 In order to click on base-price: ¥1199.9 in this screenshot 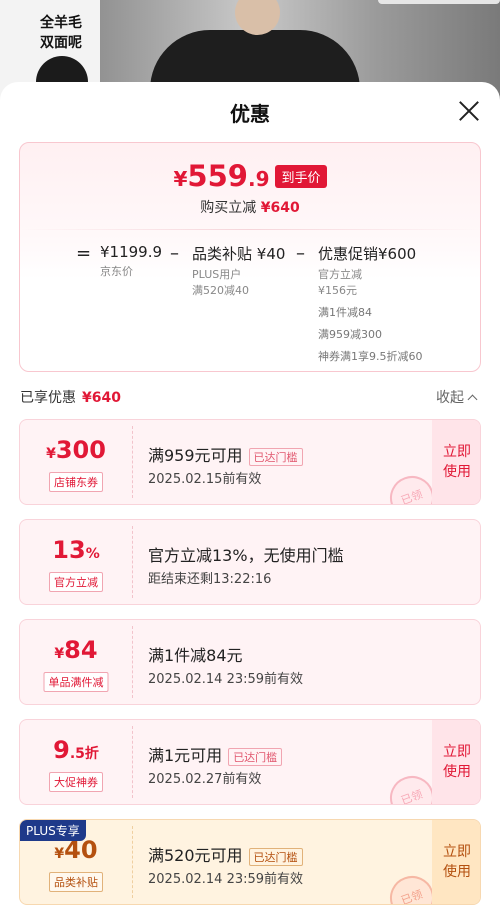, I will do `click(131, 252)`.